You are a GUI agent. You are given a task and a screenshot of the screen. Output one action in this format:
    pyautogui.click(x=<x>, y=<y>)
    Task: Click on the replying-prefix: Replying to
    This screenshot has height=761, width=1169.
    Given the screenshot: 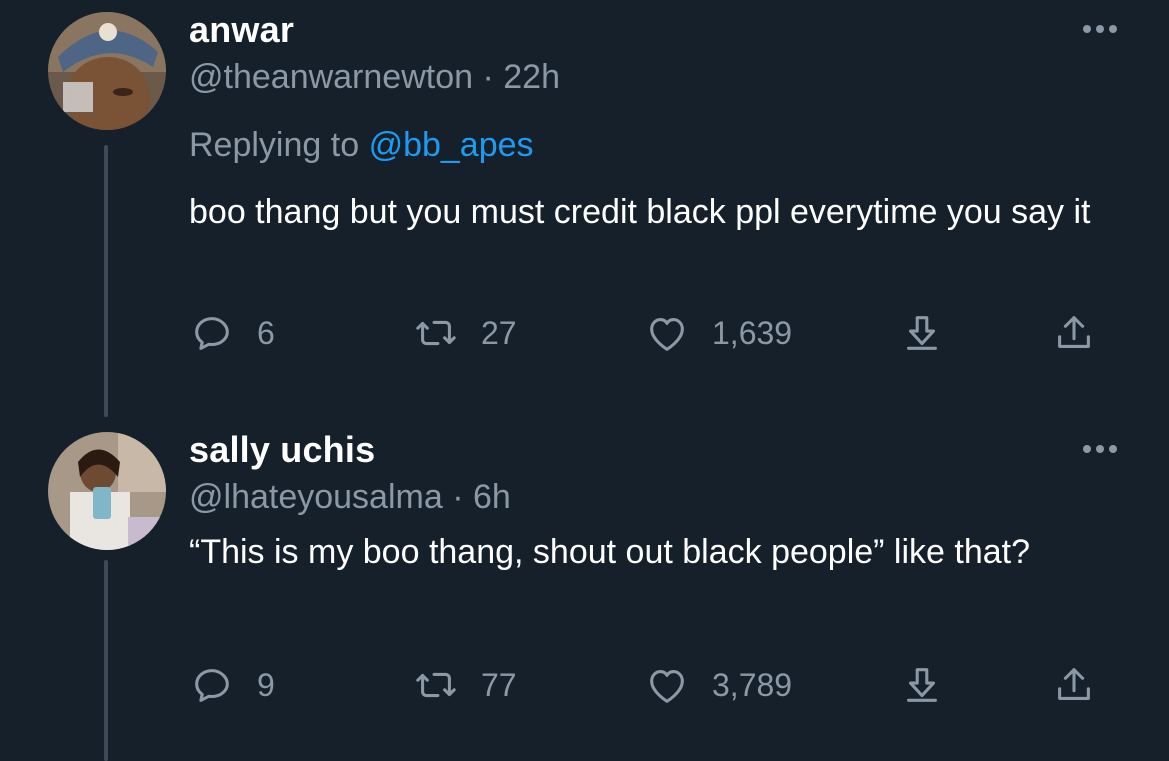 What is the action you would take?
    pyautogui.click(x=274, y=145)
    